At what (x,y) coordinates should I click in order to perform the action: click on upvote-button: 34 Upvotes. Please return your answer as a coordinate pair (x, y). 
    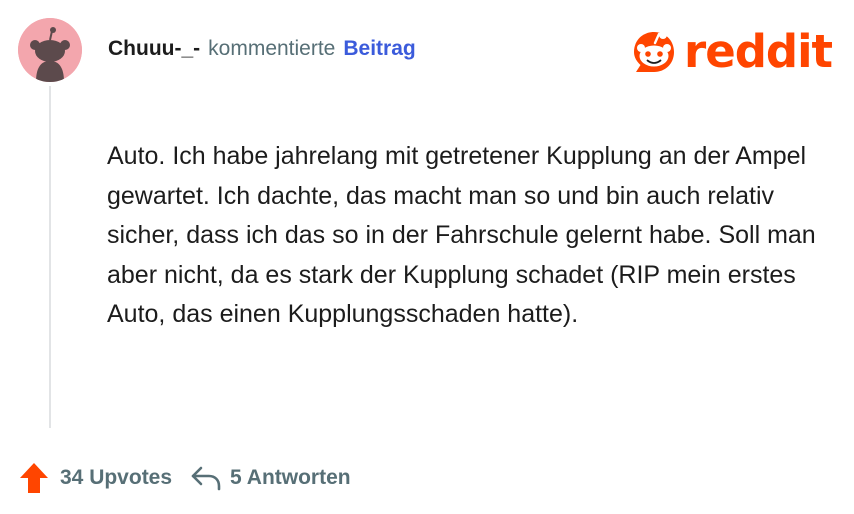
    Looking at the image, I should click on (95, 478).